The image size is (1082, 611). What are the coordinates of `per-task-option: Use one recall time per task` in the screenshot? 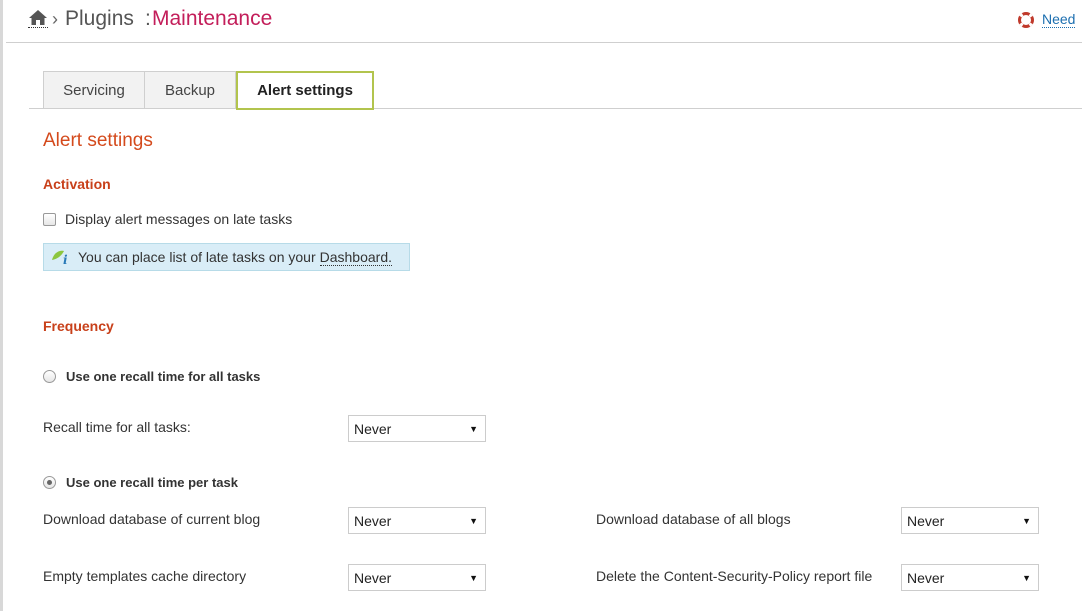 It's located at (140, 482).